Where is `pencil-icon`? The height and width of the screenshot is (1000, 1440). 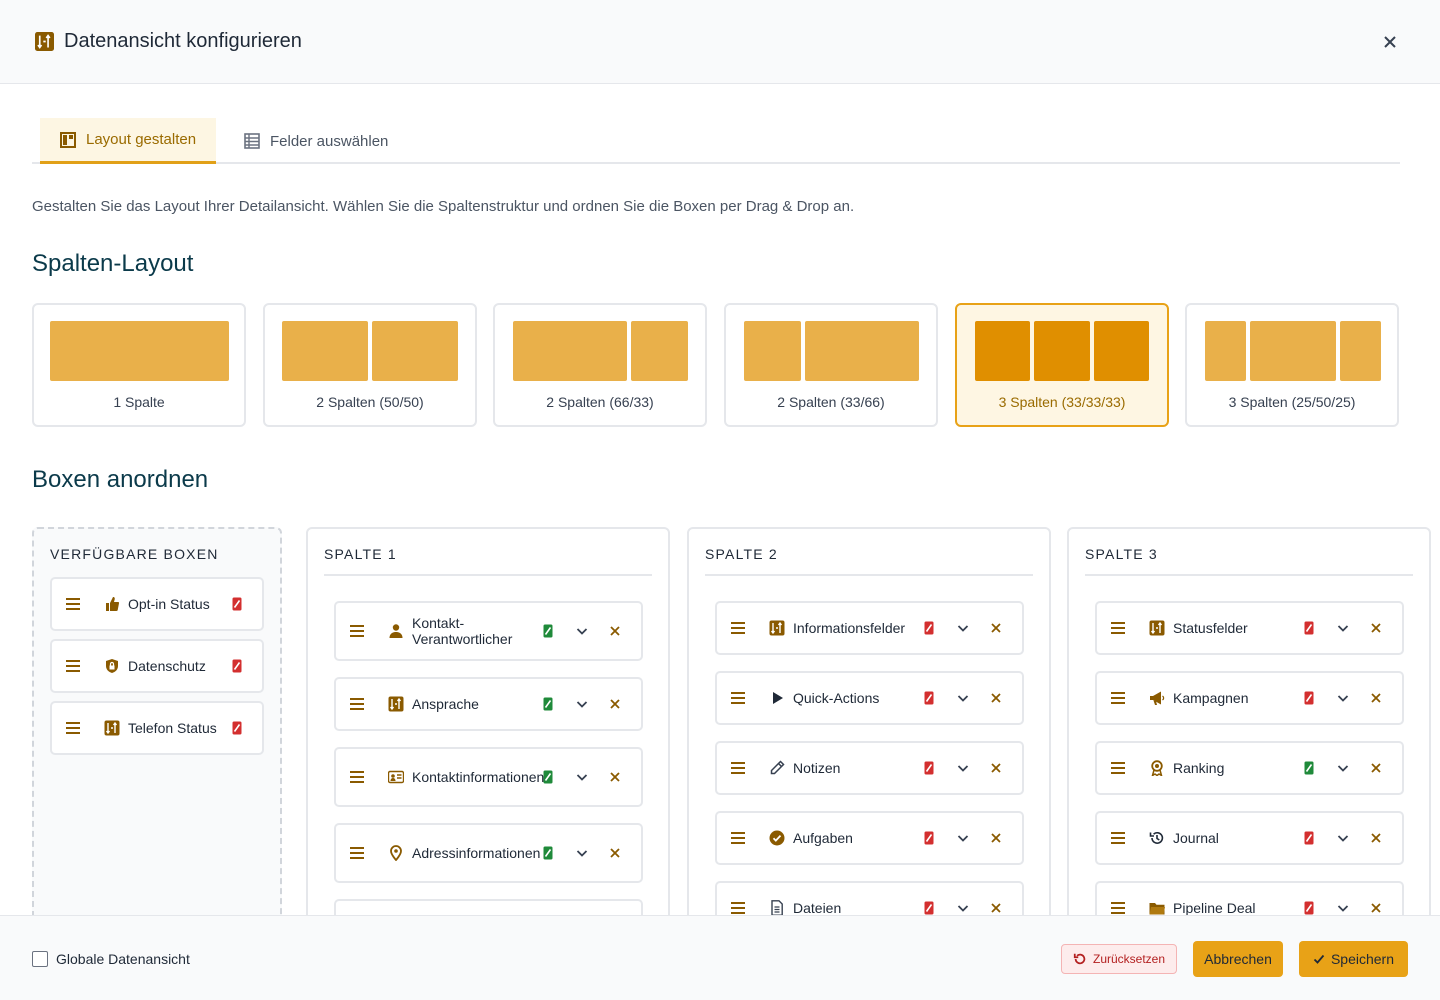
pencil-icon is located at coordinates (777, 767).